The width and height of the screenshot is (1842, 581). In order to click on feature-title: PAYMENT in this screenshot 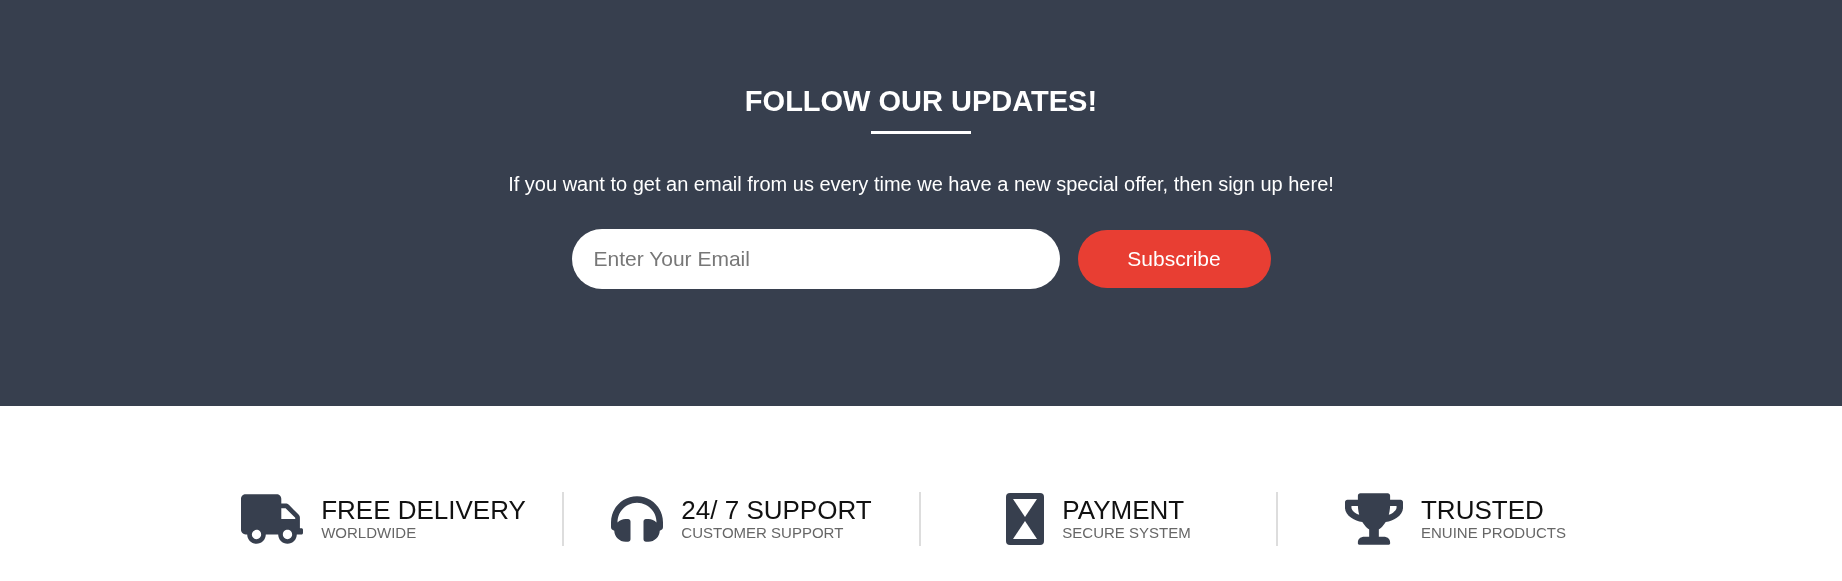, I will do `click(1123, 510)`.